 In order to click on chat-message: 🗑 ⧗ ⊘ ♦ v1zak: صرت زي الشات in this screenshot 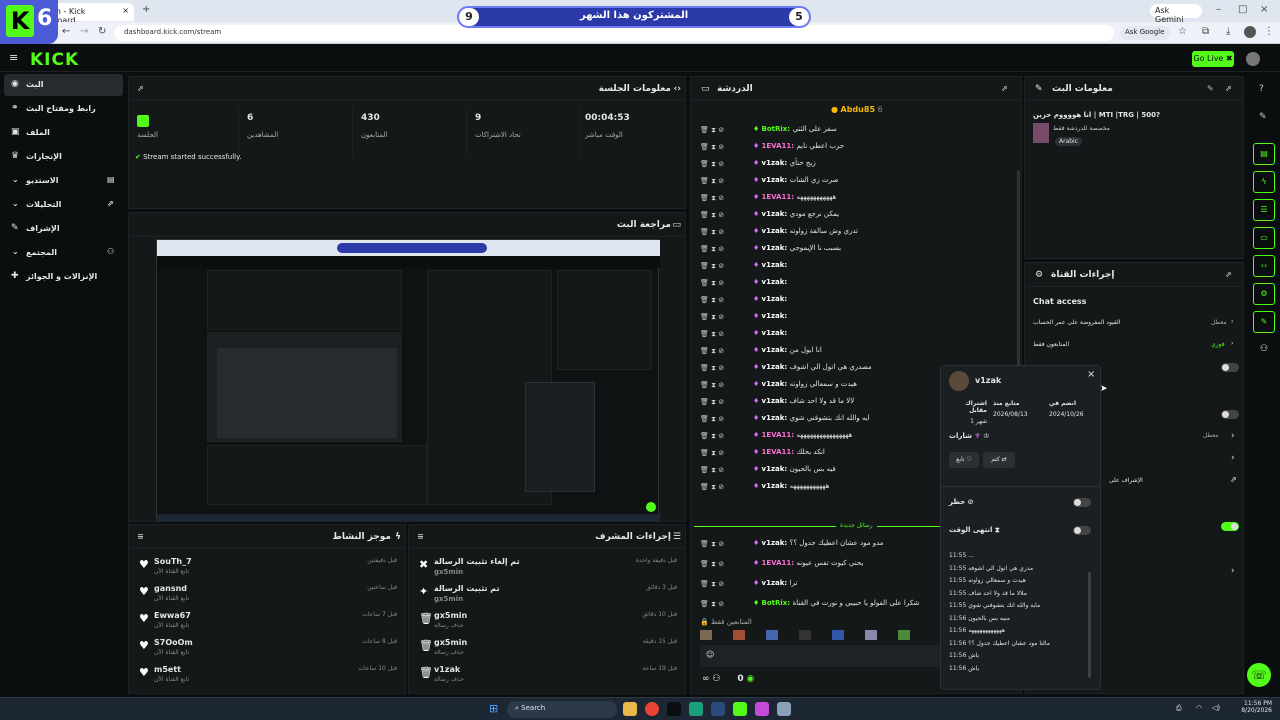, I will do `click(858, 181)`.